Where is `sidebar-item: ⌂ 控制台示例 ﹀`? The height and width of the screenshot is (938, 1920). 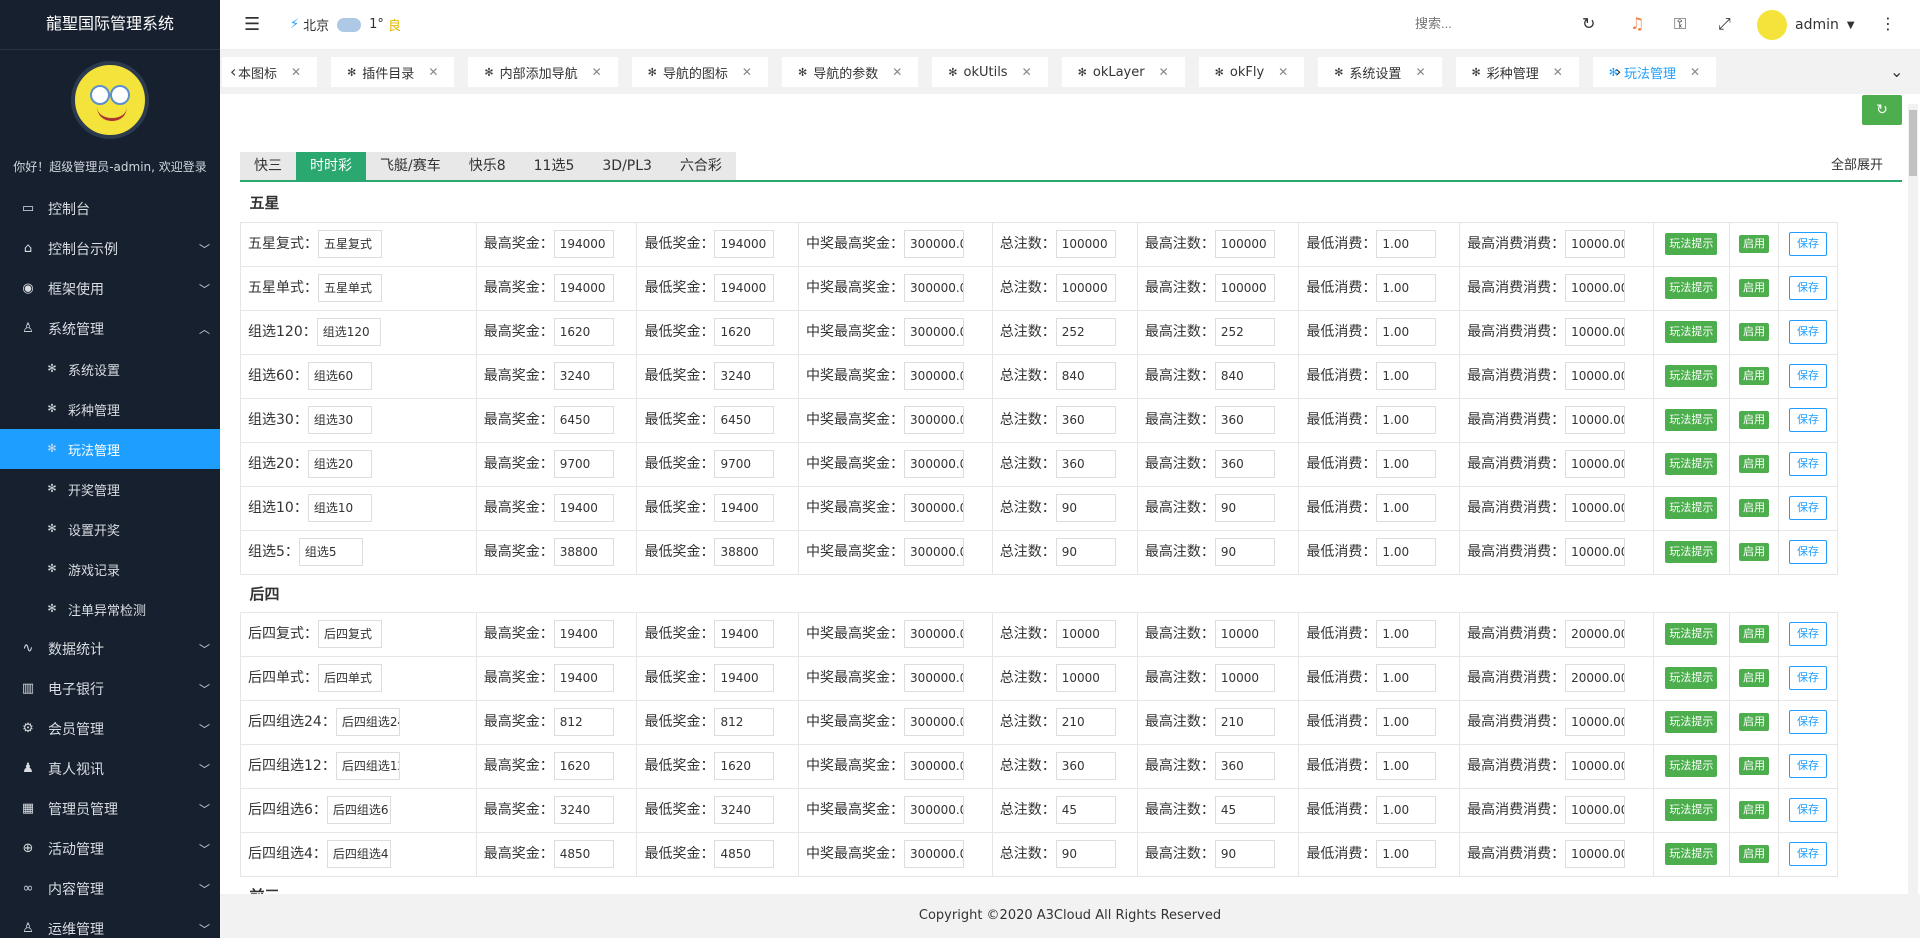
sidebar-item: ⌂ 控制台示例 ﹀ is located at coordinates (110, 249).